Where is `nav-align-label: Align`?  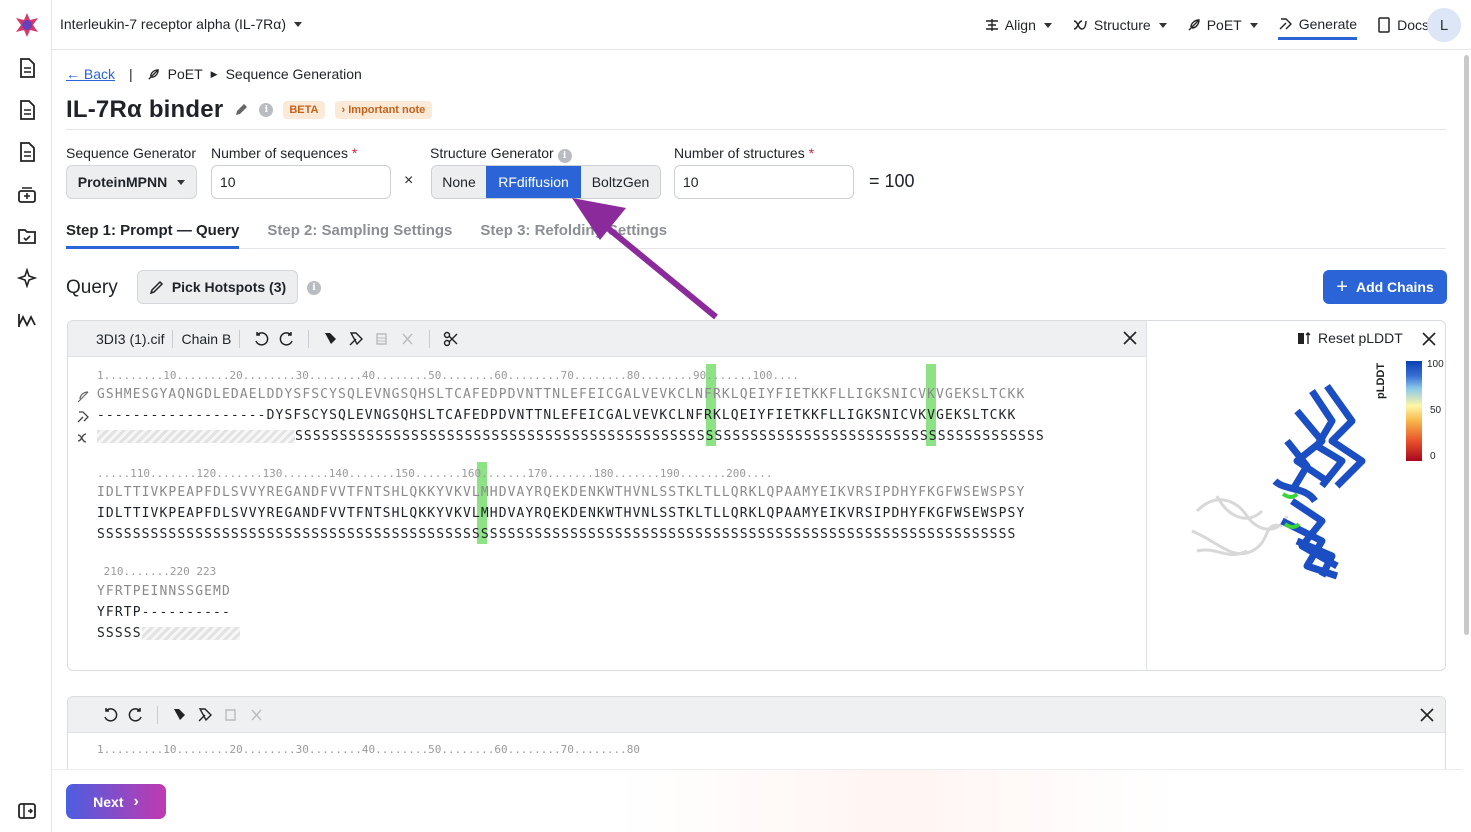 nav-align-label: Align is located at coordinates (1020, 25).